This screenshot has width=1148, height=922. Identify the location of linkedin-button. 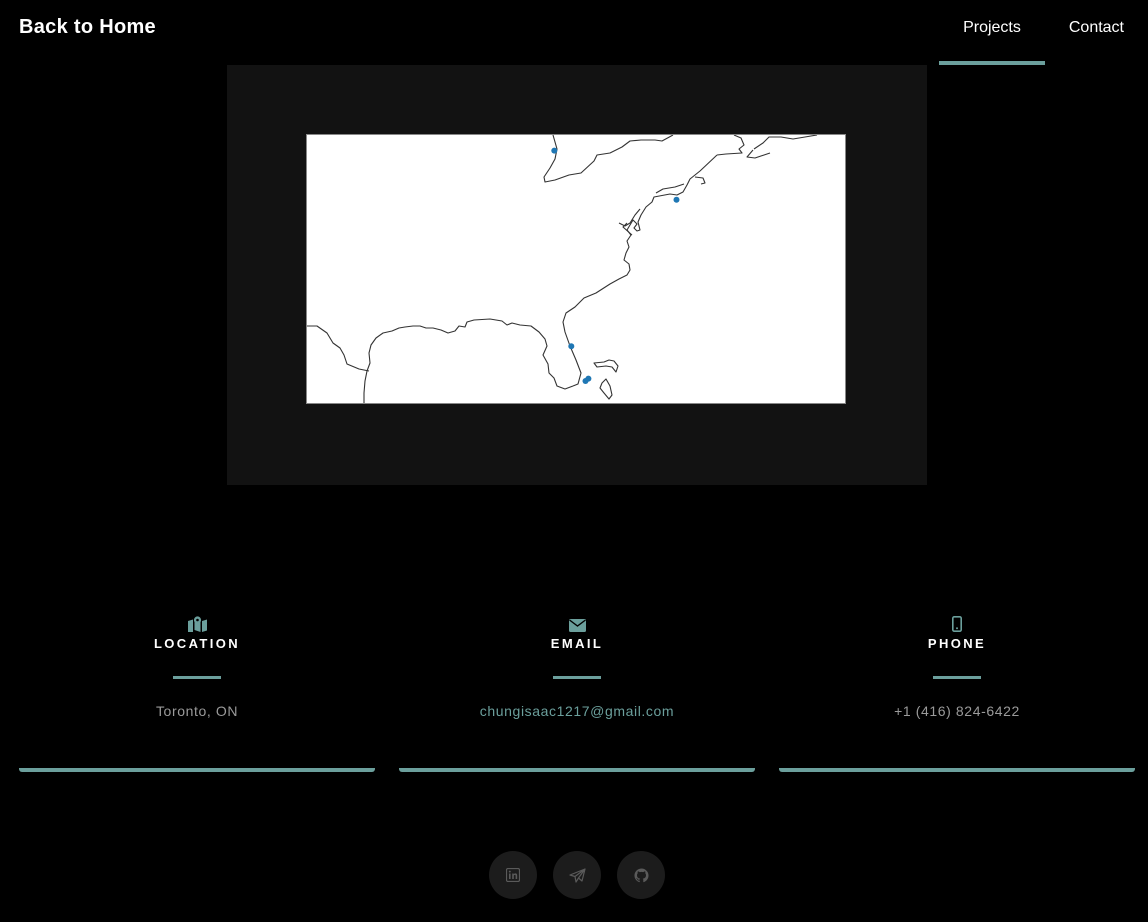
(513, 875).